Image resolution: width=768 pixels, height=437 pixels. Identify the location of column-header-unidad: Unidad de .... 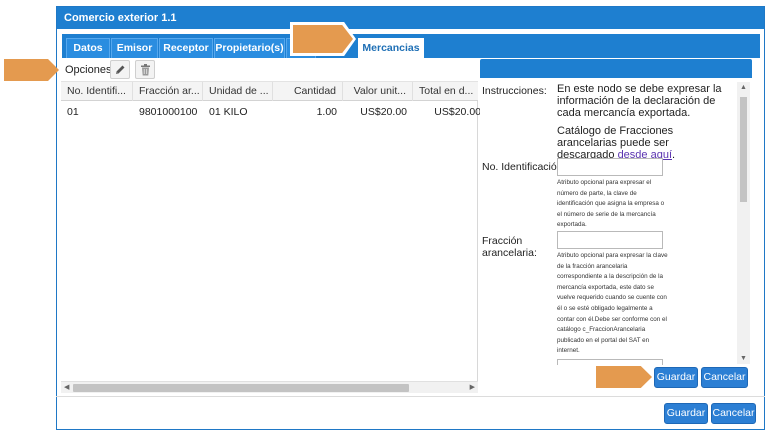
(238, 91).